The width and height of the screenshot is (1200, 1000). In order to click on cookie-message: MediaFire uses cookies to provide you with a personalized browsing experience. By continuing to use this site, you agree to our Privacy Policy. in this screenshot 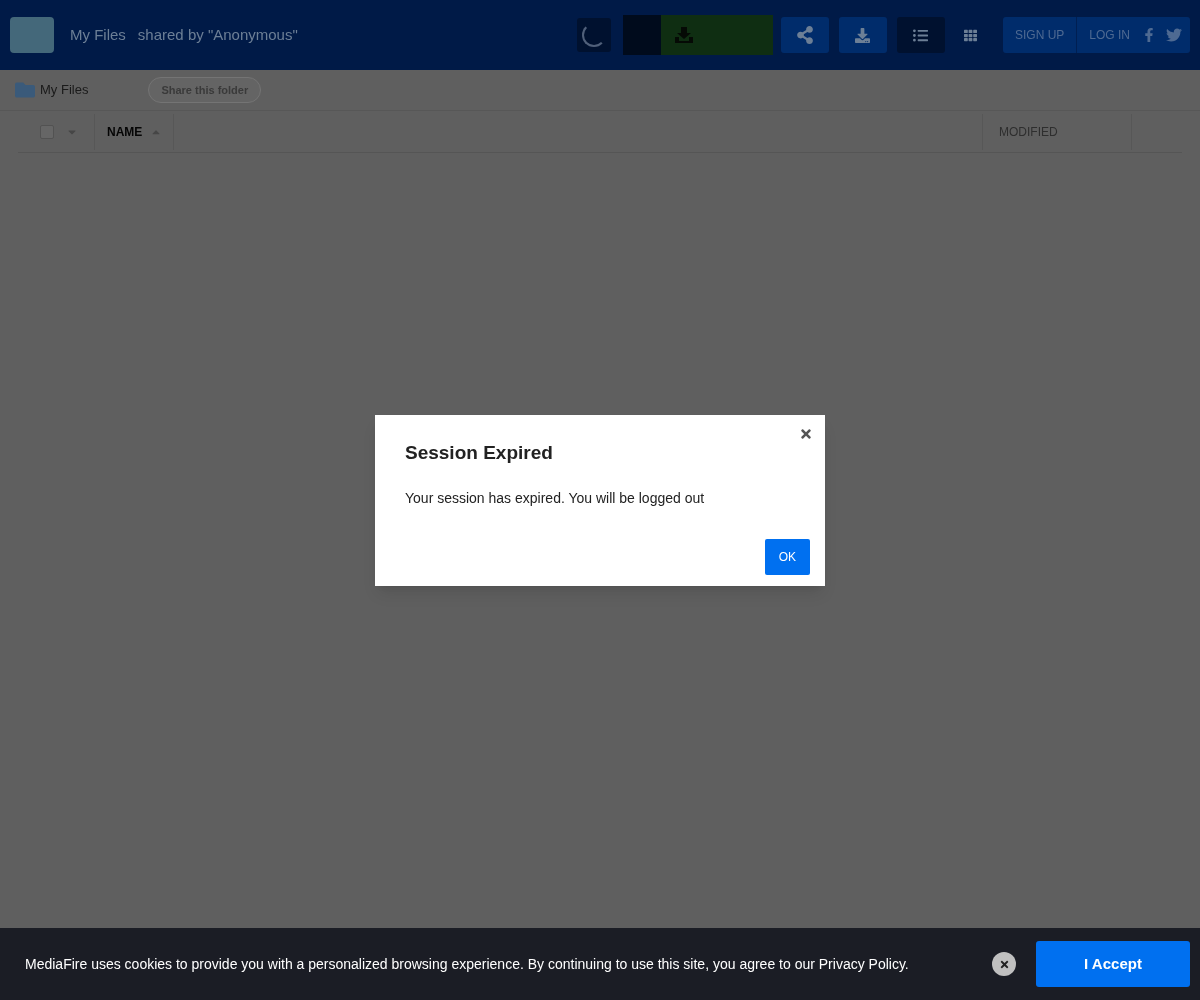, I will do `click(467, 964)`.